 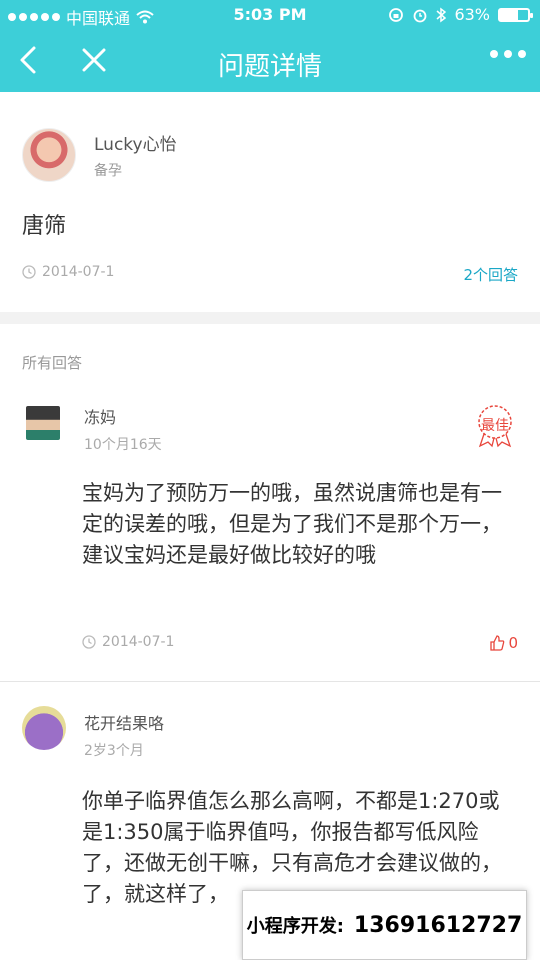 What do you see at coordinates (441, 14) in the screenshot?
I see `bluetooth-icon` at bounding box center [441, 14].